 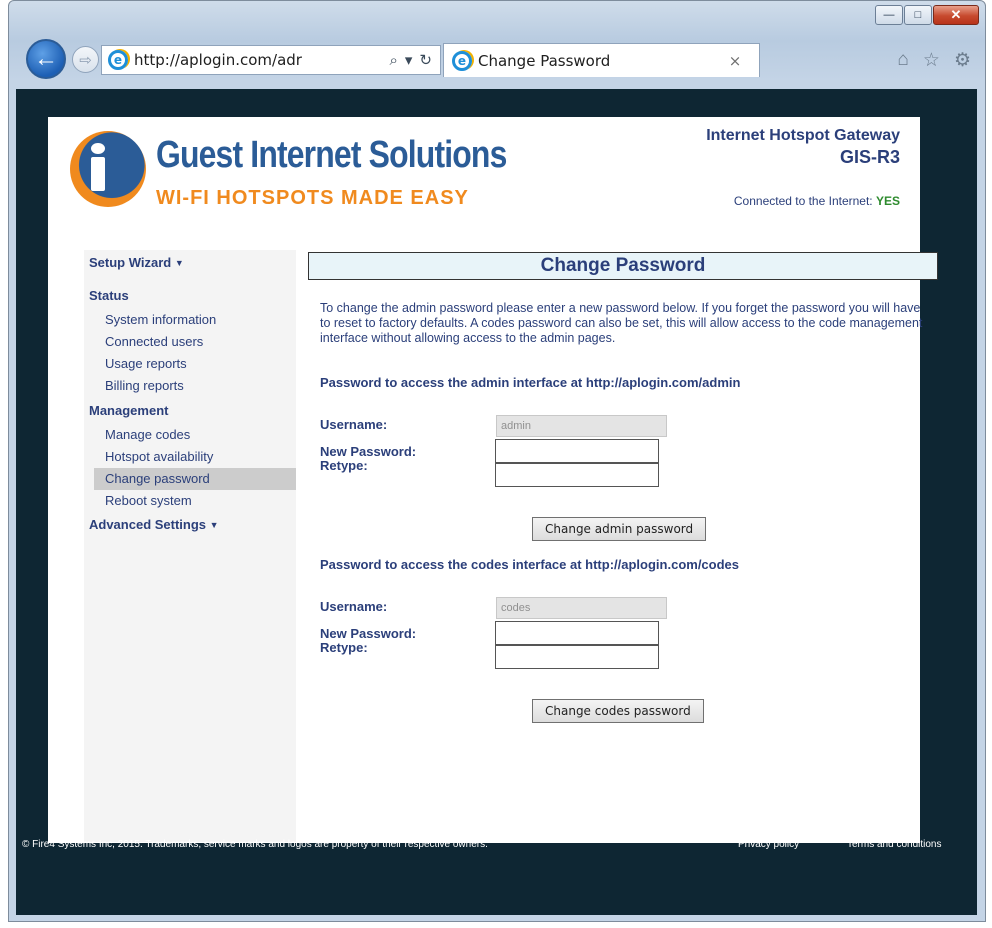 What do you see at coordinates (190, 386) in the screenshot?
I see `sidebar-item-billing-reports: Billing reports` at bounding box center [190, 386].